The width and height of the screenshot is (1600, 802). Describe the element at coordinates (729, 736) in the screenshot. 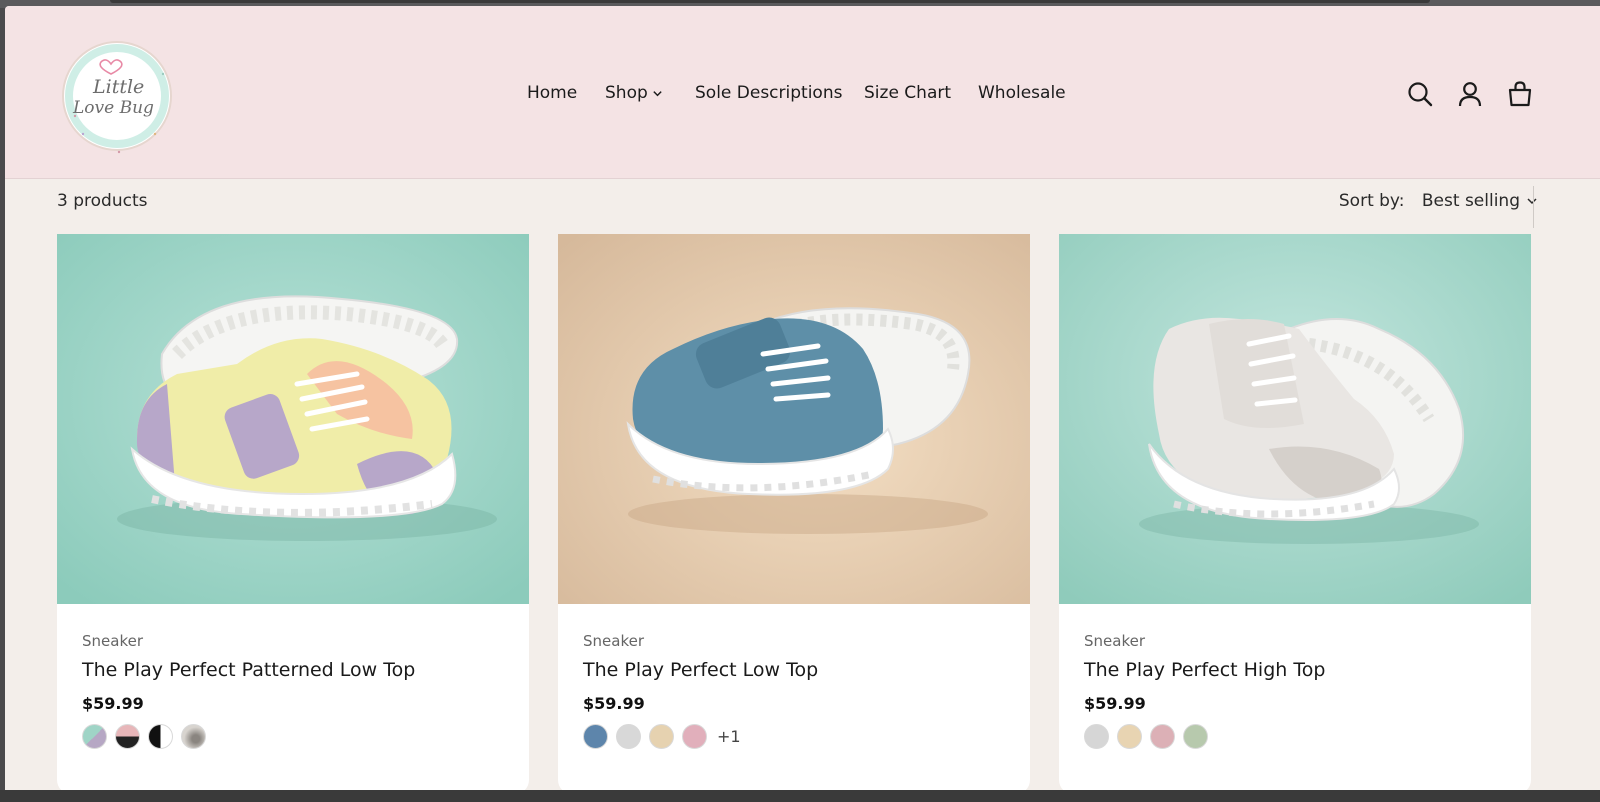

I see `more-colors-count: +1` at that location.